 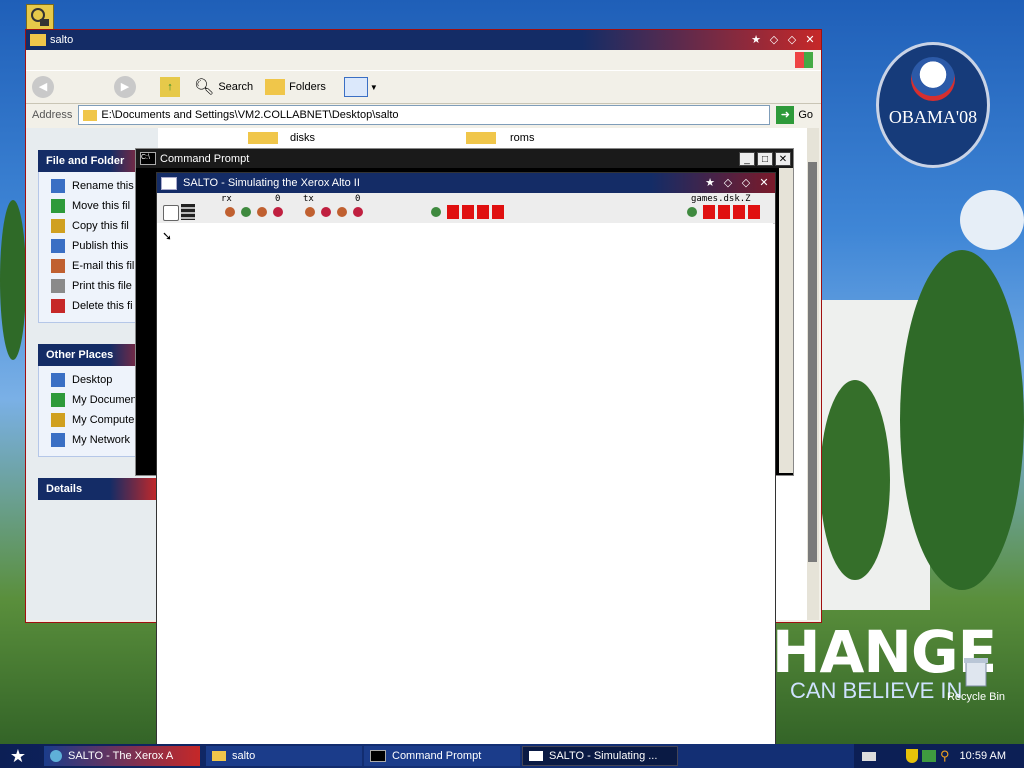 What do you see at coordinates (281, 138) in the screenshot?
I see `folder-item-disks: disks` at bounding box center [281, 138].